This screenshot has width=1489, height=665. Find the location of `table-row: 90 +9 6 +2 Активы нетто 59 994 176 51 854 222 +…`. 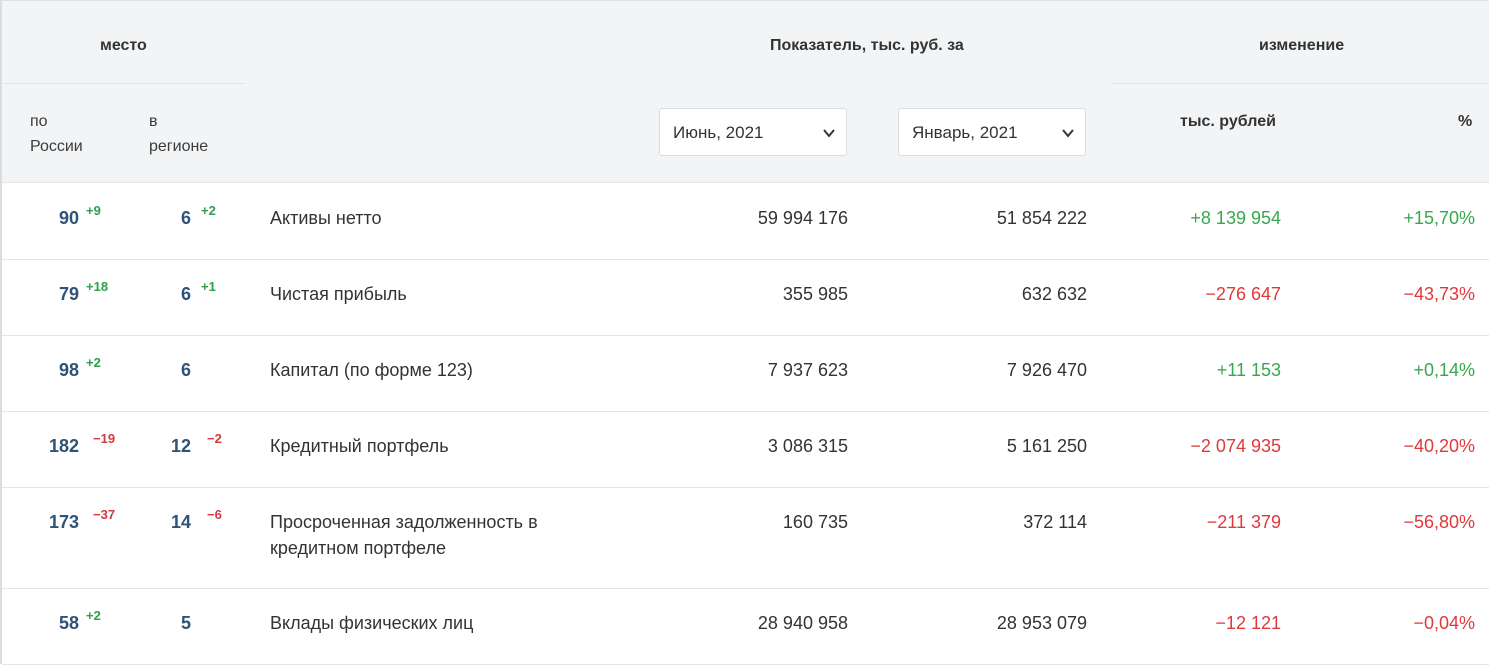

table-row: 90 +9 6 +2 Активы нетто 59 994 176 51 854 222 +… is located at coordinates (745, 222).